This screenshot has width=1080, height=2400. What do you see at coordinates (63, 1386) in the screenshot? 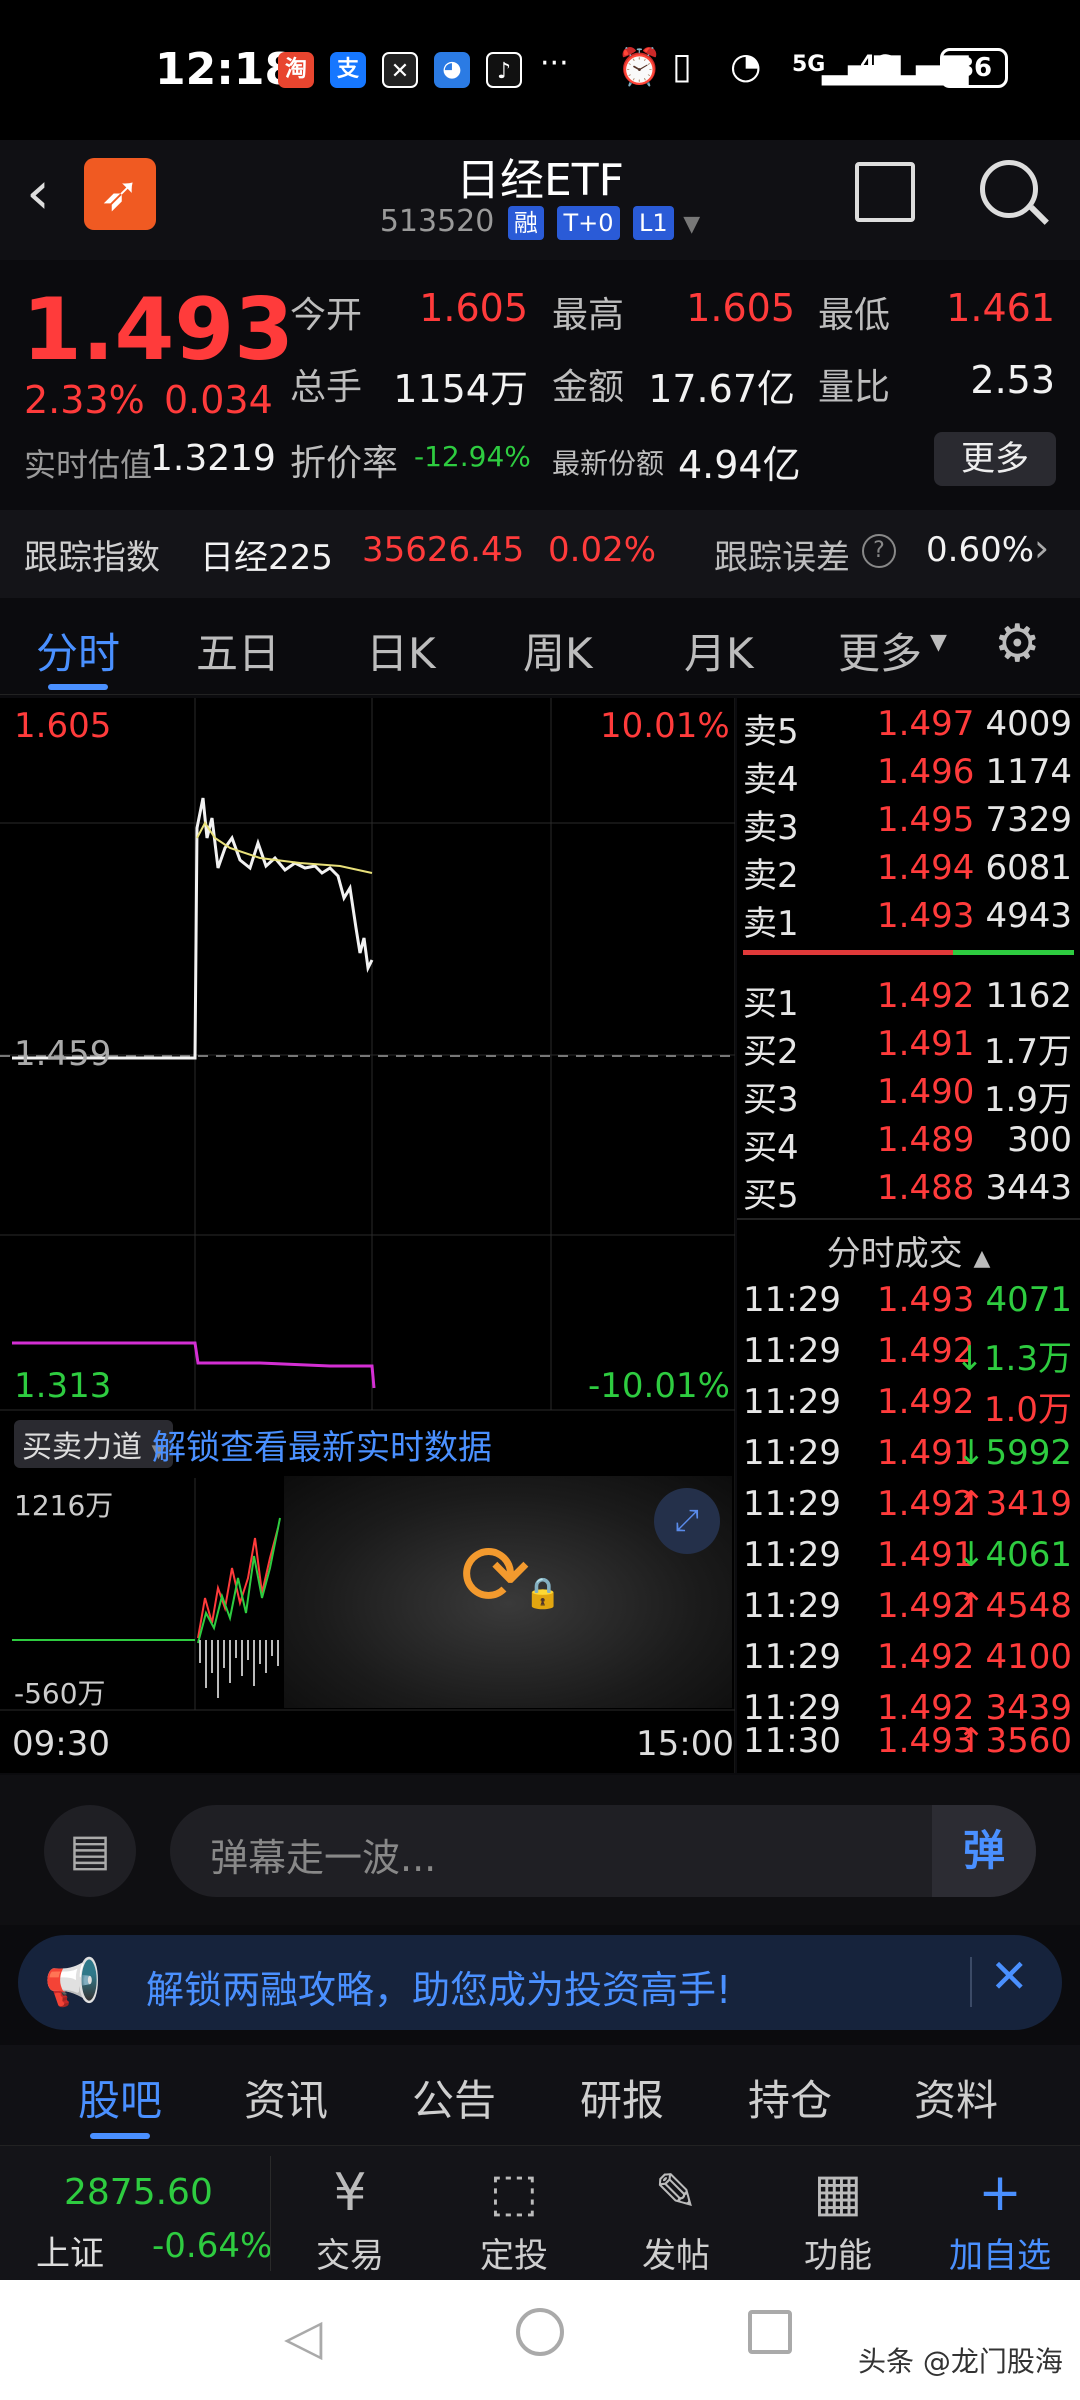
I see `chart-bottom-price: 1.313` at bounding box center [63, 1386].